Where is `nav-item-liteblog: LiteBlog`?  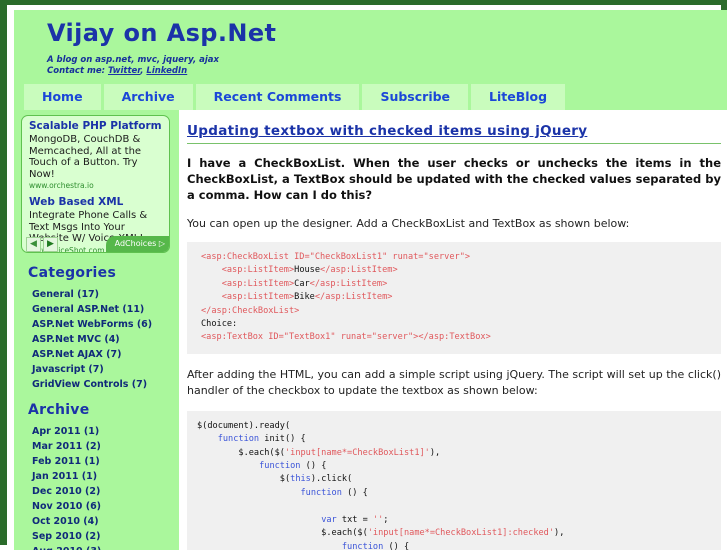 nav-item-liteblog: LiteBlog is located at coordinates (518, 97).